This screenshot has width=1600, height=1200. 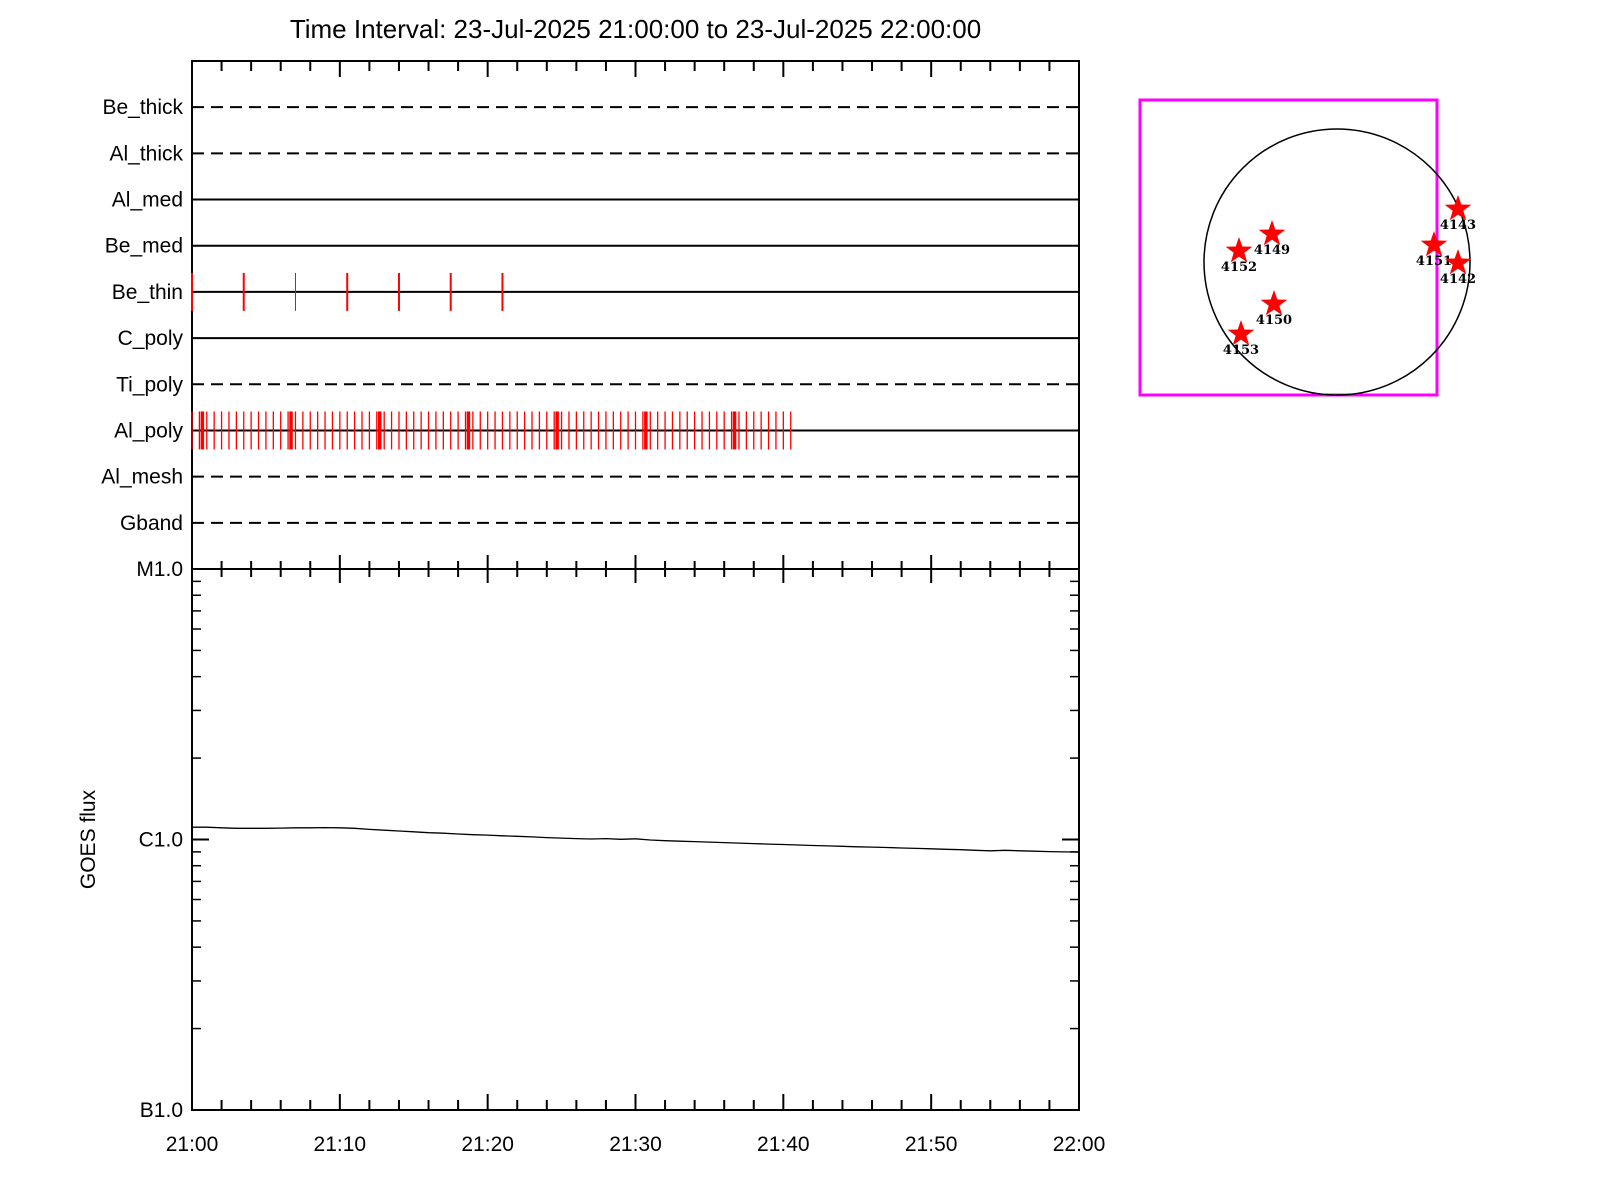 I want to click on active-region-label-4153: 4153, so click(x=1241, y=350).